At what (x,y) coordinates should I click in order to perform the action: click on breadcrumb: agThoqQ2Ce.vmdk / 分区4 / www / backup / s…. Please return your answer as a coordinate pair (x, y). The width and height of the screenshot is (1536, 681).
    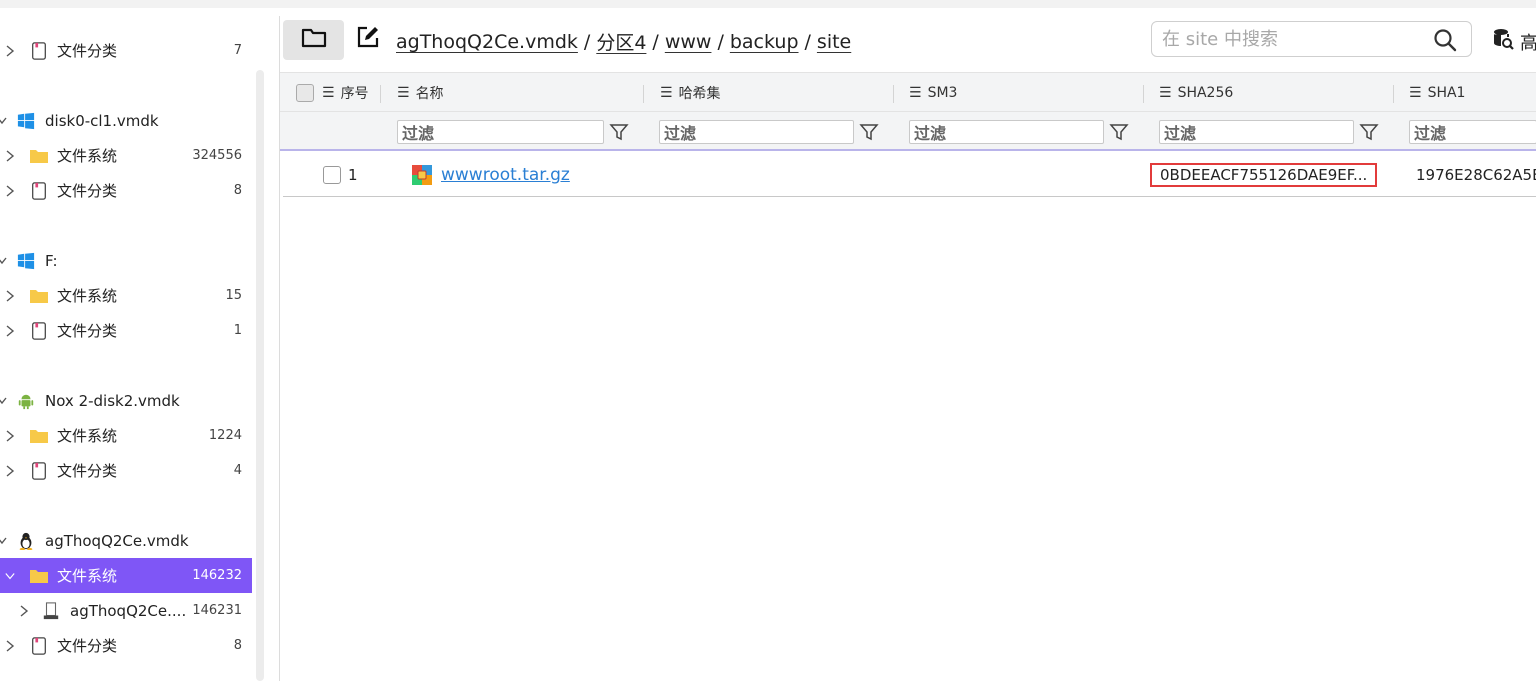
    Looking at the image, I should click on (623, 41).